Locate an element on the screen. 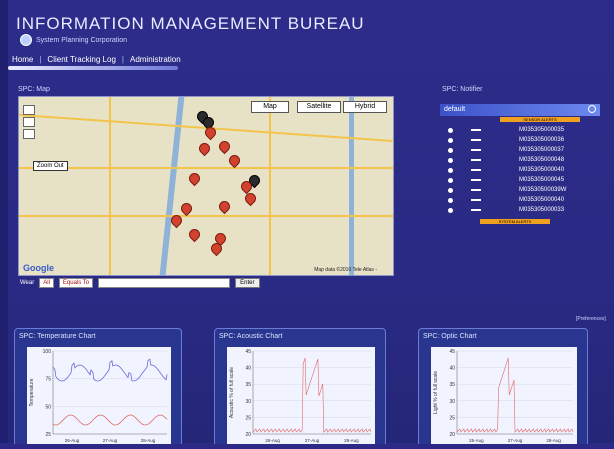  pan-button is located at coordinates (29, 122).